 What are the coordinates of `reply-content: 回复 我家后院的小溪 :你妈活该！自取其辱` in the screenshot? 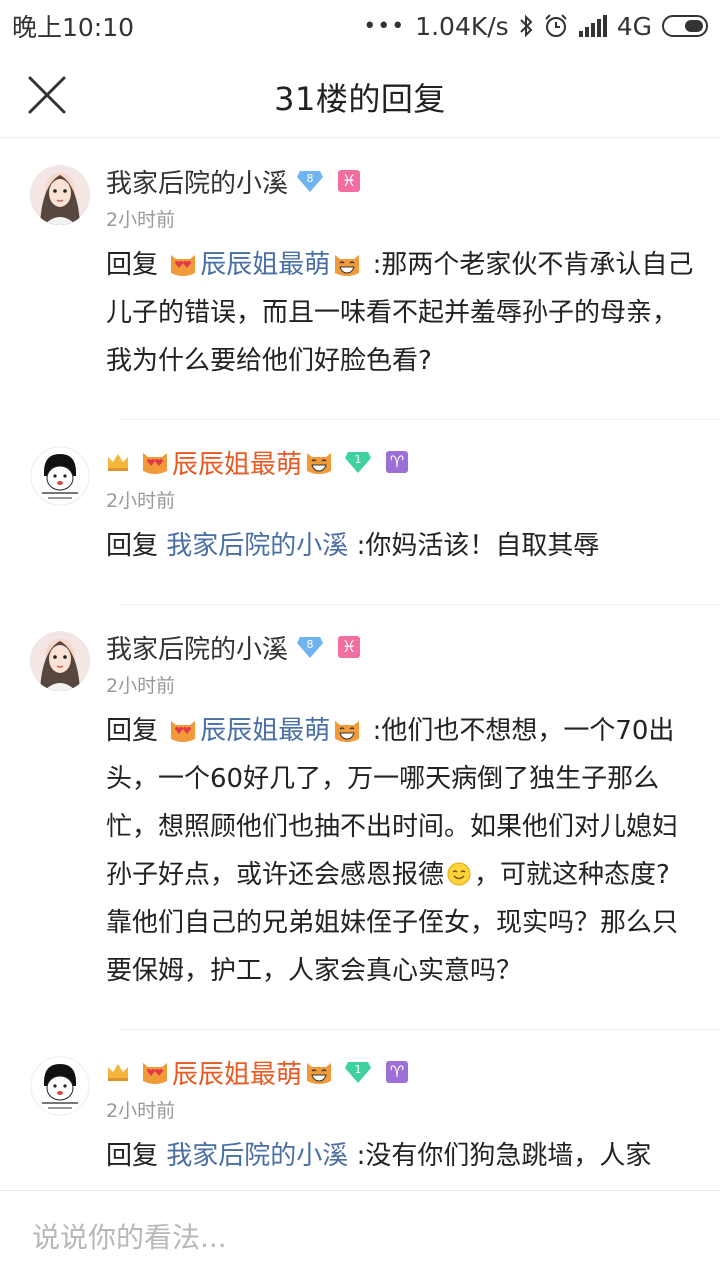 It's located at (400, 563).